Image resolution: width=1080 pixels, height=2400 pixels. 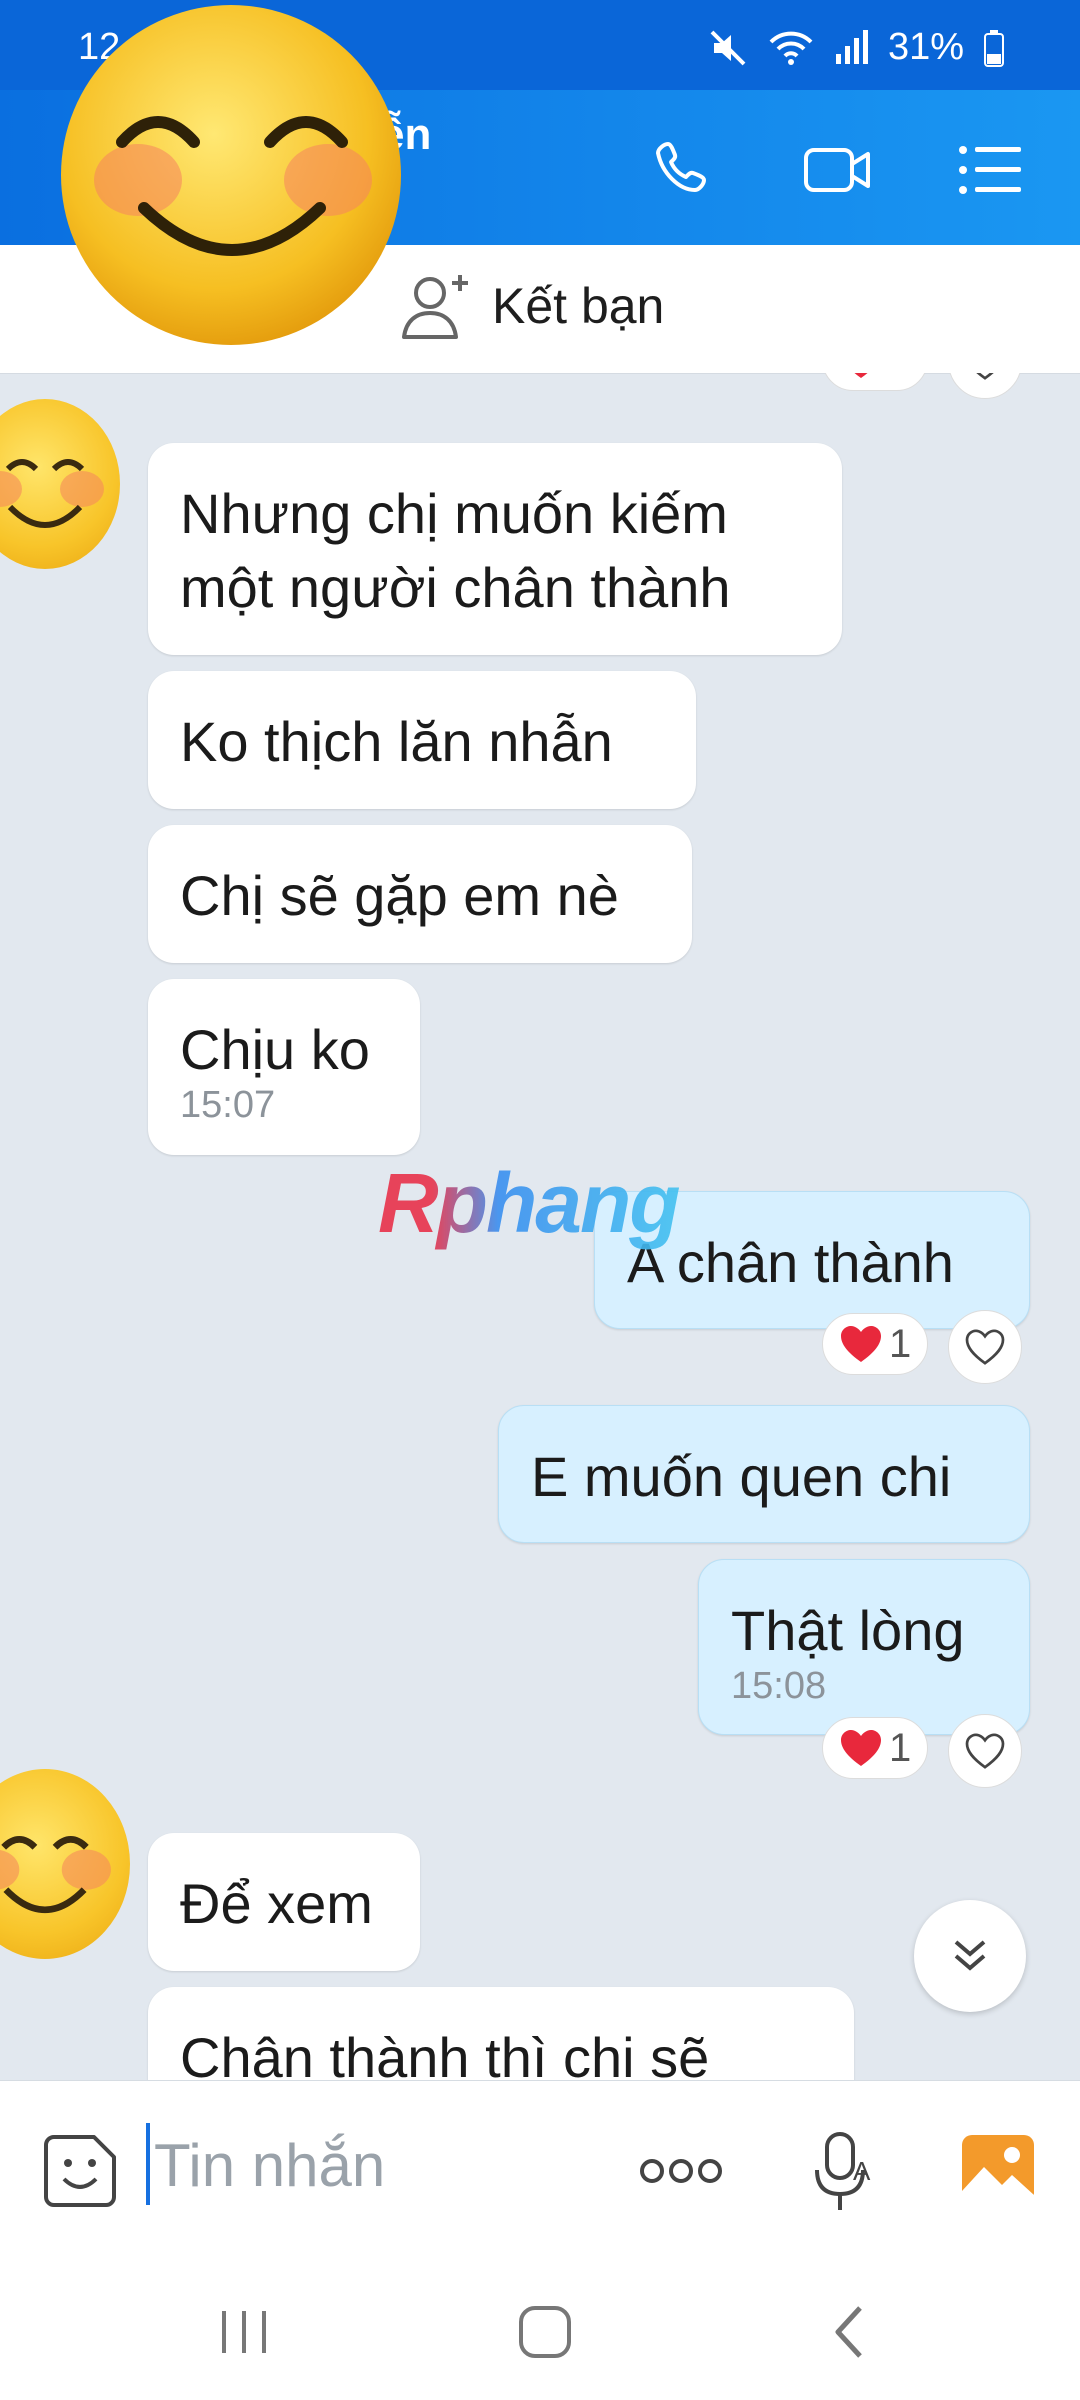 I want to click on back-icon, so click(x=848, y=2332).